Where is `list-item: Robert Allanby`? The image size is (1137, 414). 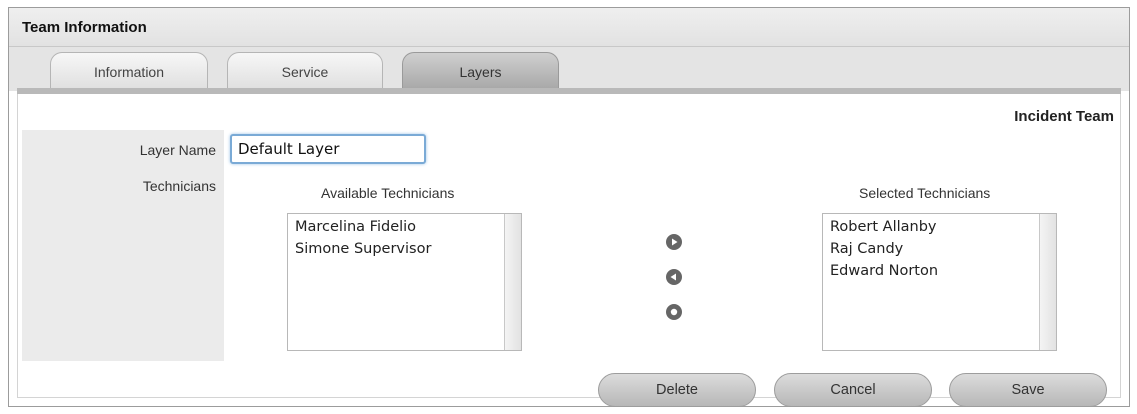 list-item: Robert Allanby is located at coordinates (934, 227).